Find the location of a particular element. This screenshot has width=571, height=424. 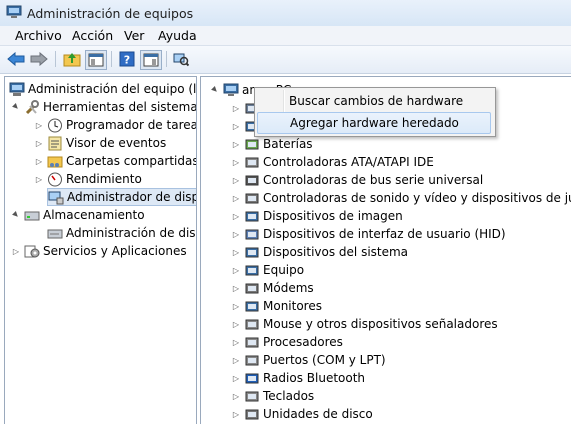

scan-hardware-button is located at coordinates (181, 59).